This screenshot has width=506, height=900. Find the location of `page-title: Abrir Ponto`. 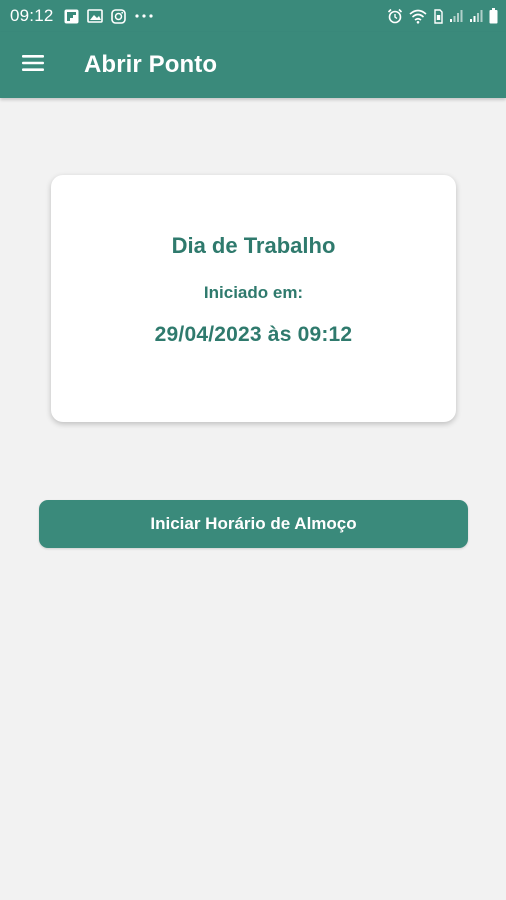

page-title: Abrir Ponto is located at coordinates (151, 64).